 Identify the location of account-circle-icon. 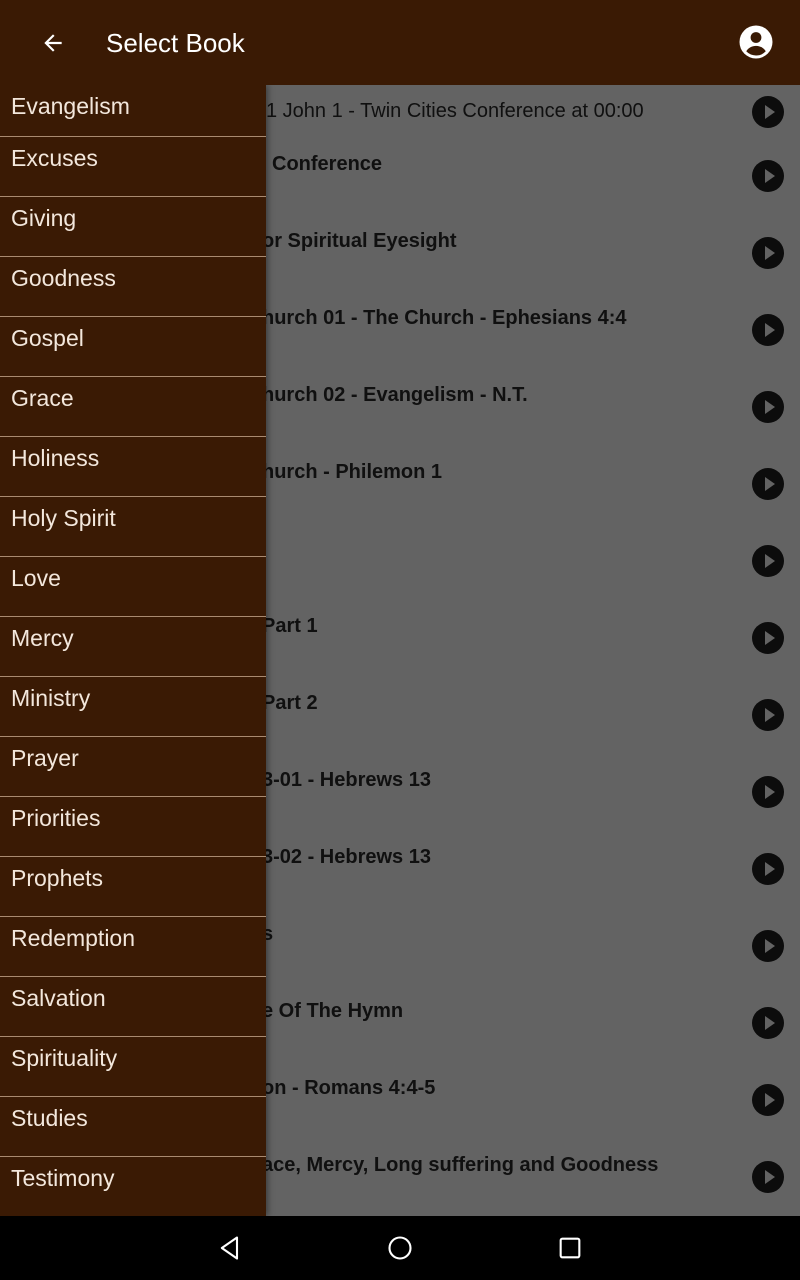
(756, 42).